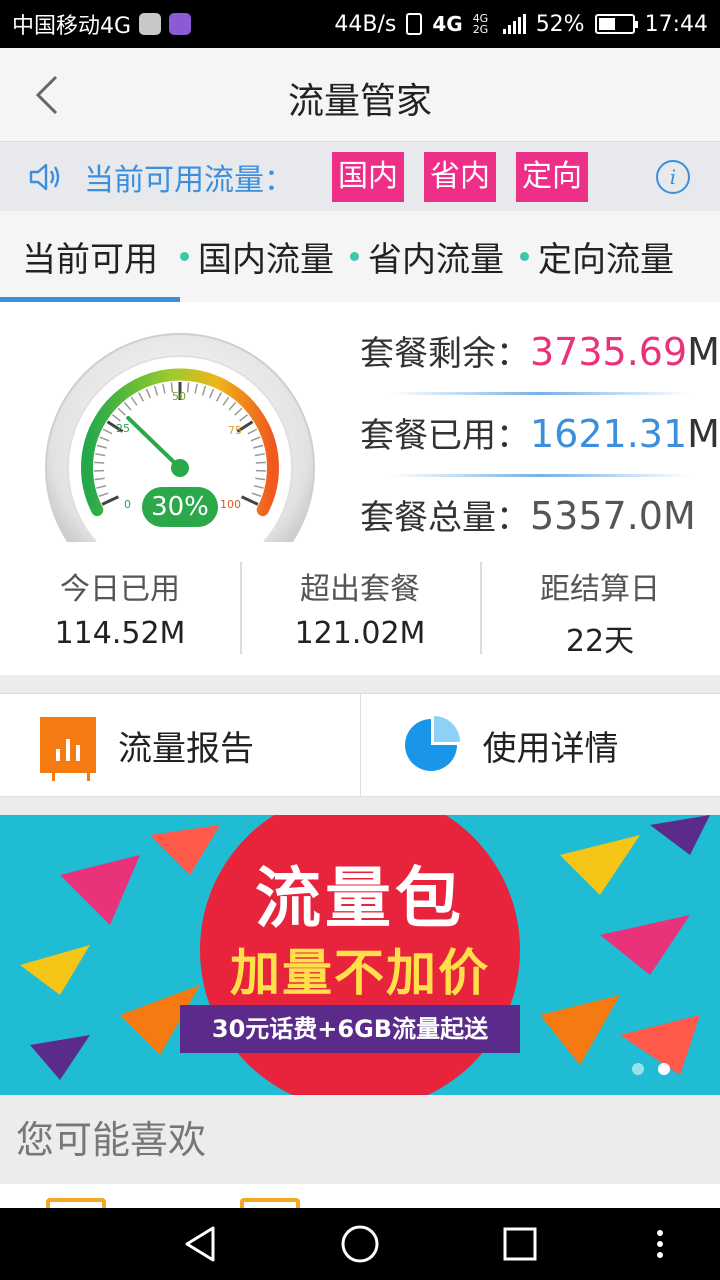 The image size is (720, 1280). Describe the element at coordinates (445, 354) in the screenshot. I see `plan-remaining-label: 套餐剩余：` at that location.